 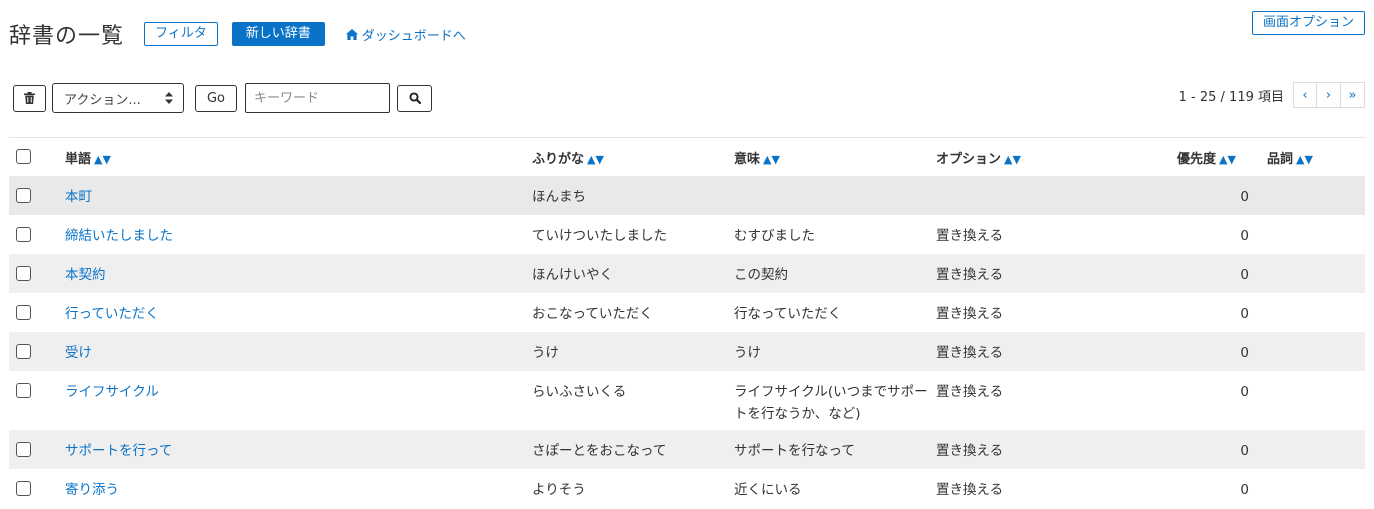 What do you see at coordinates (687, 449) in the screenshot?
I see `table-row: サポートを行って さぽーとをおこなって サポートを行なって 置き換える 0` at bounding box center [687, 449].